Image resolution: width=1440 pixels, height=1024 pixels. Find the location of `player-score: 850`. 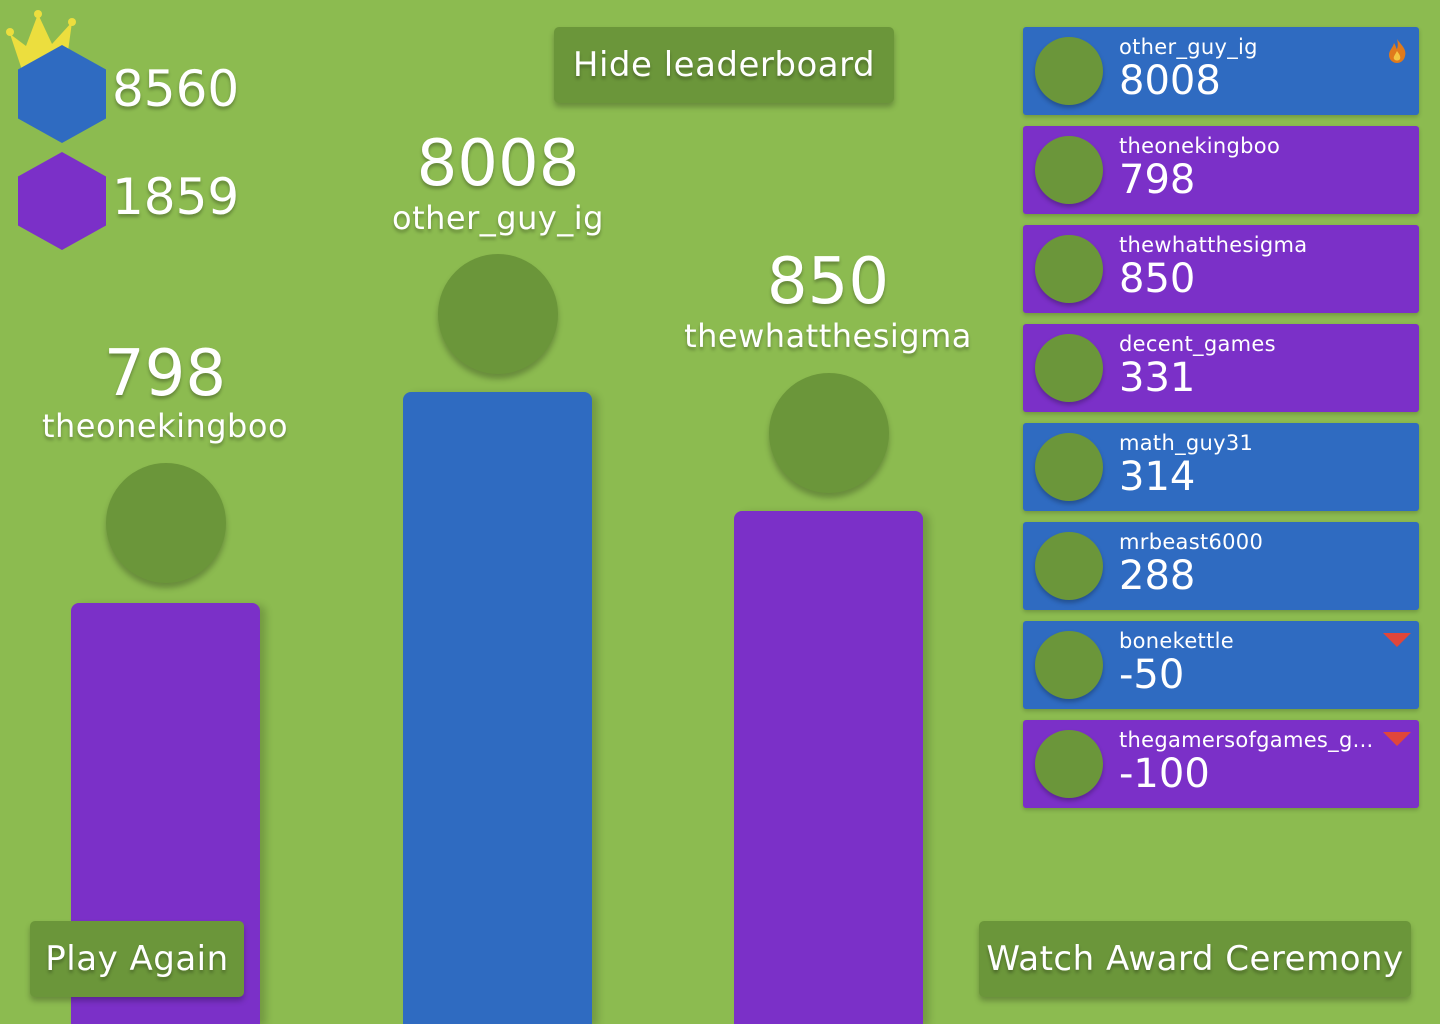

player-score: 850 is located at coordinates (1157, 279).